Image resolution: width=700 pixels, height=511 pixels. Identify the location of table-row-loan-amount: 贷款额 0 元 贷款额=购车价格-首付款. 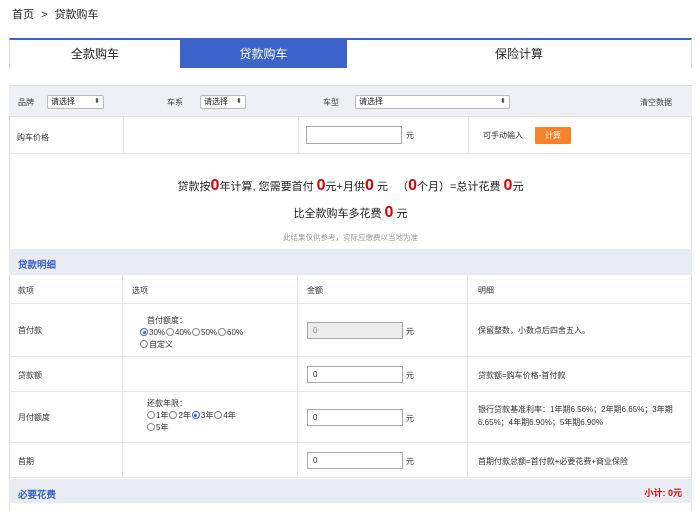
(350, 374).